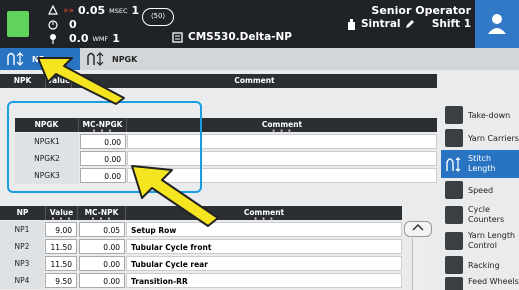 This screenshot has height=290, width=519. I want to click on fast-forward-icon: »», so click(69, 10).